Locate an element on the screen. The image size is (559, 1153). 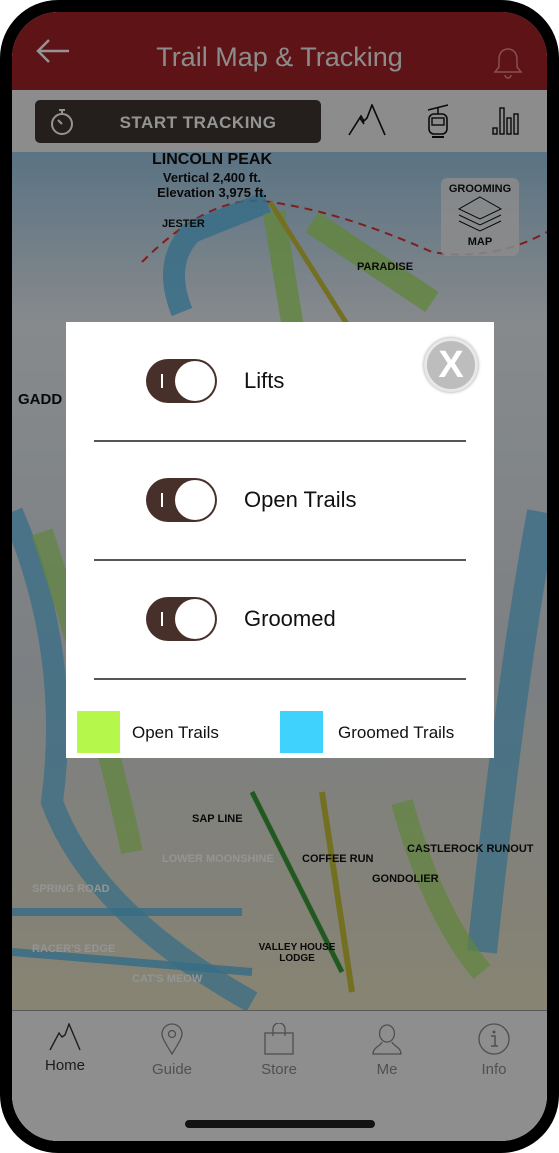
lifts-toggle is located at coordinates (181, 381).